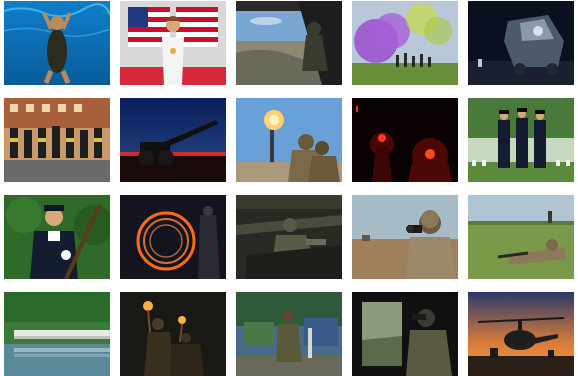 The width and height of the screenshot is (578, 376). I want to click on photo-red-light-night-ops, so click(405, 140).